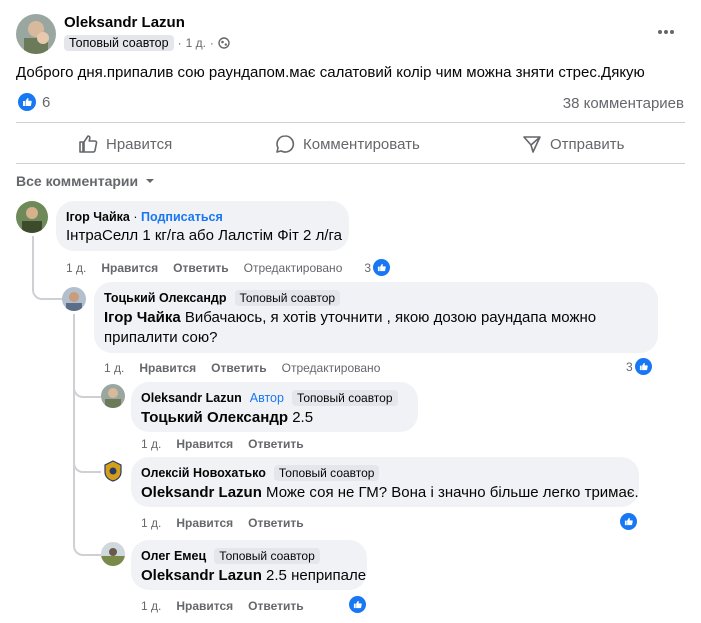 This screenshot has width=701, height=623. I want to click on comment-bubble-icon, so click(285, 144).